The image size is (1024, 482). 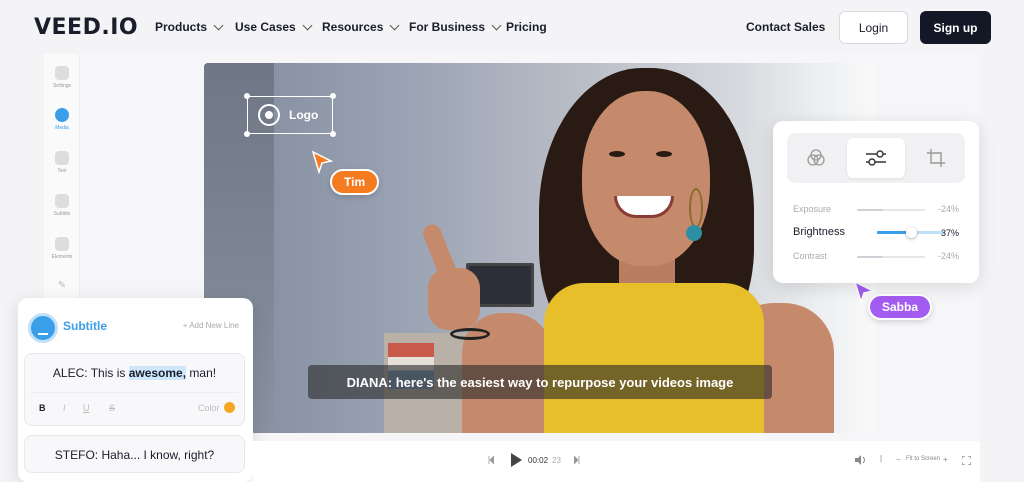 I want to click on person-hand, so click(x=454, y=299).